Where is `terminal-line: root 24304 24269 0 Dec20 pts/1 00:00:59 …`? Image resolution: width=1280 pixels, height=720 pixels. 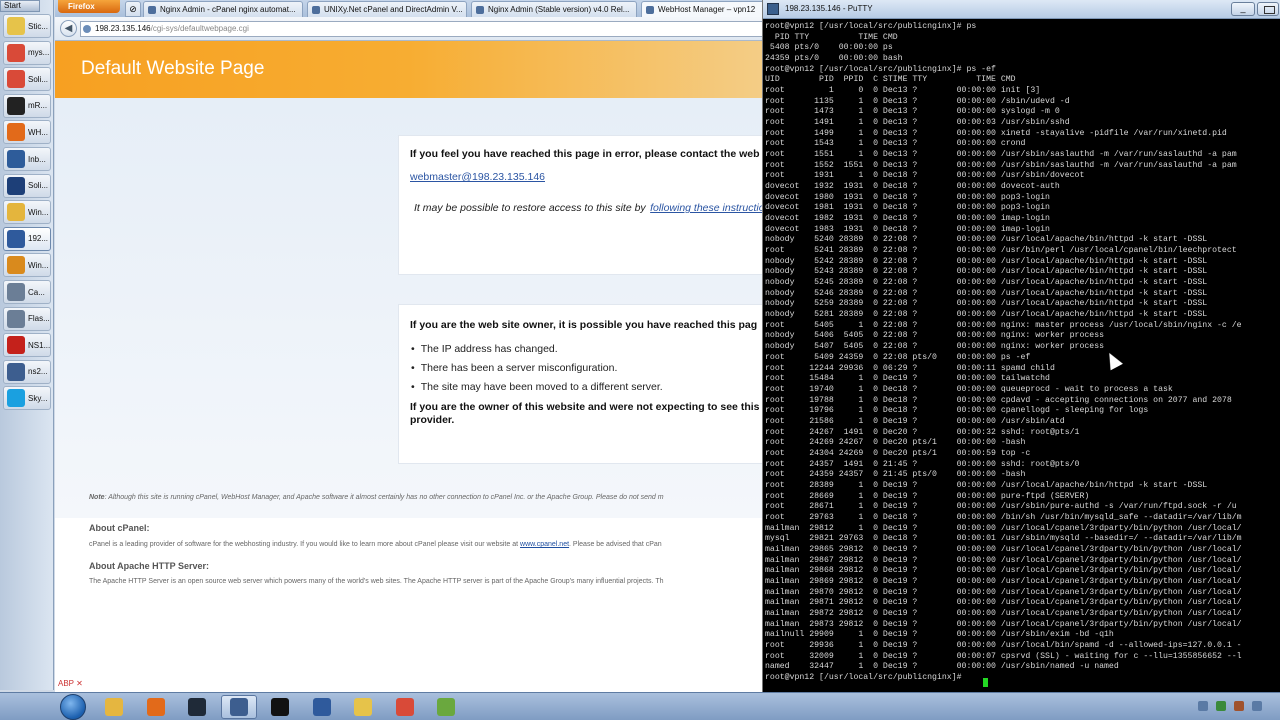
terminal-line: root 24304 24269 0 Dec20 pts/1 00:00:59 … is located at coordinates (898, 453).